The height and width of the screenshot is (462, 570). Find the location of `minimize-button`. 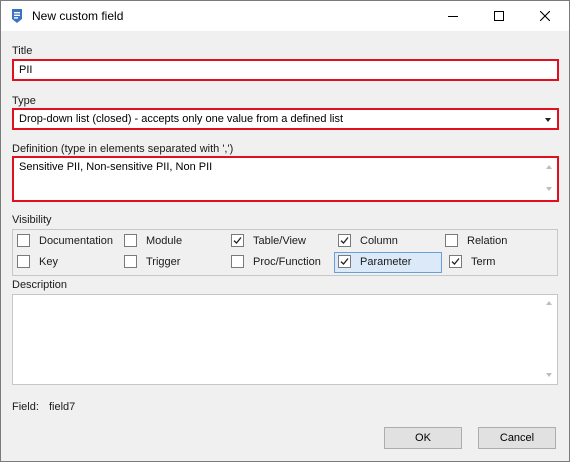

minimize-button is located at coordinates (453, 16).